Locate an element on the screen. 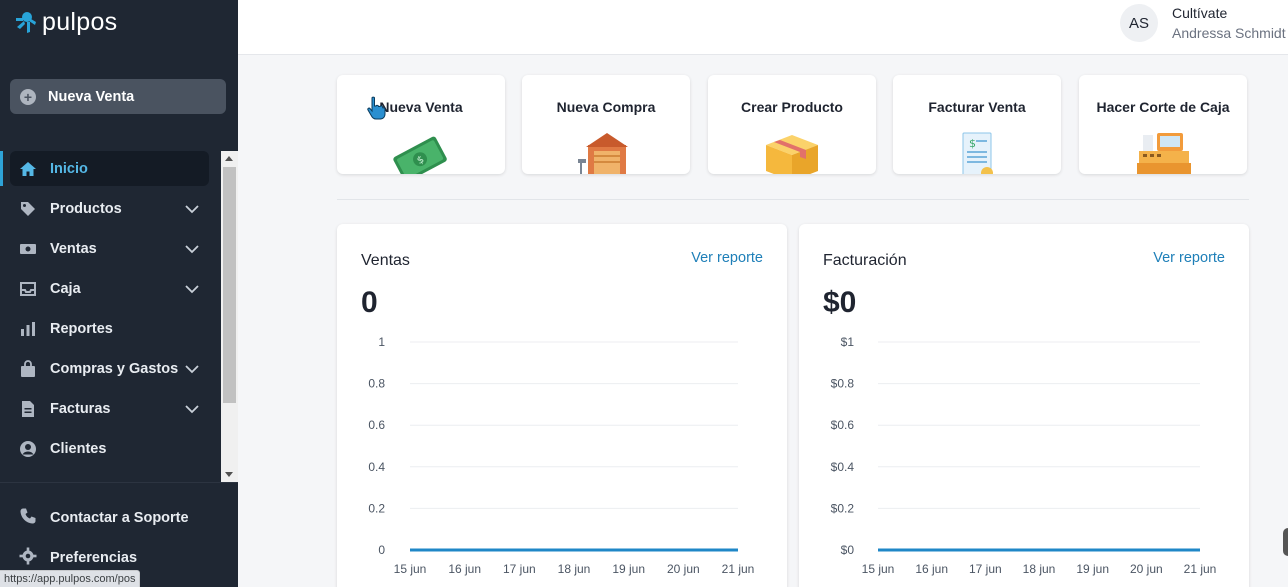 The image size is (1288, 587). preferences-button: Preferencias is located at coordinates (78, 558).